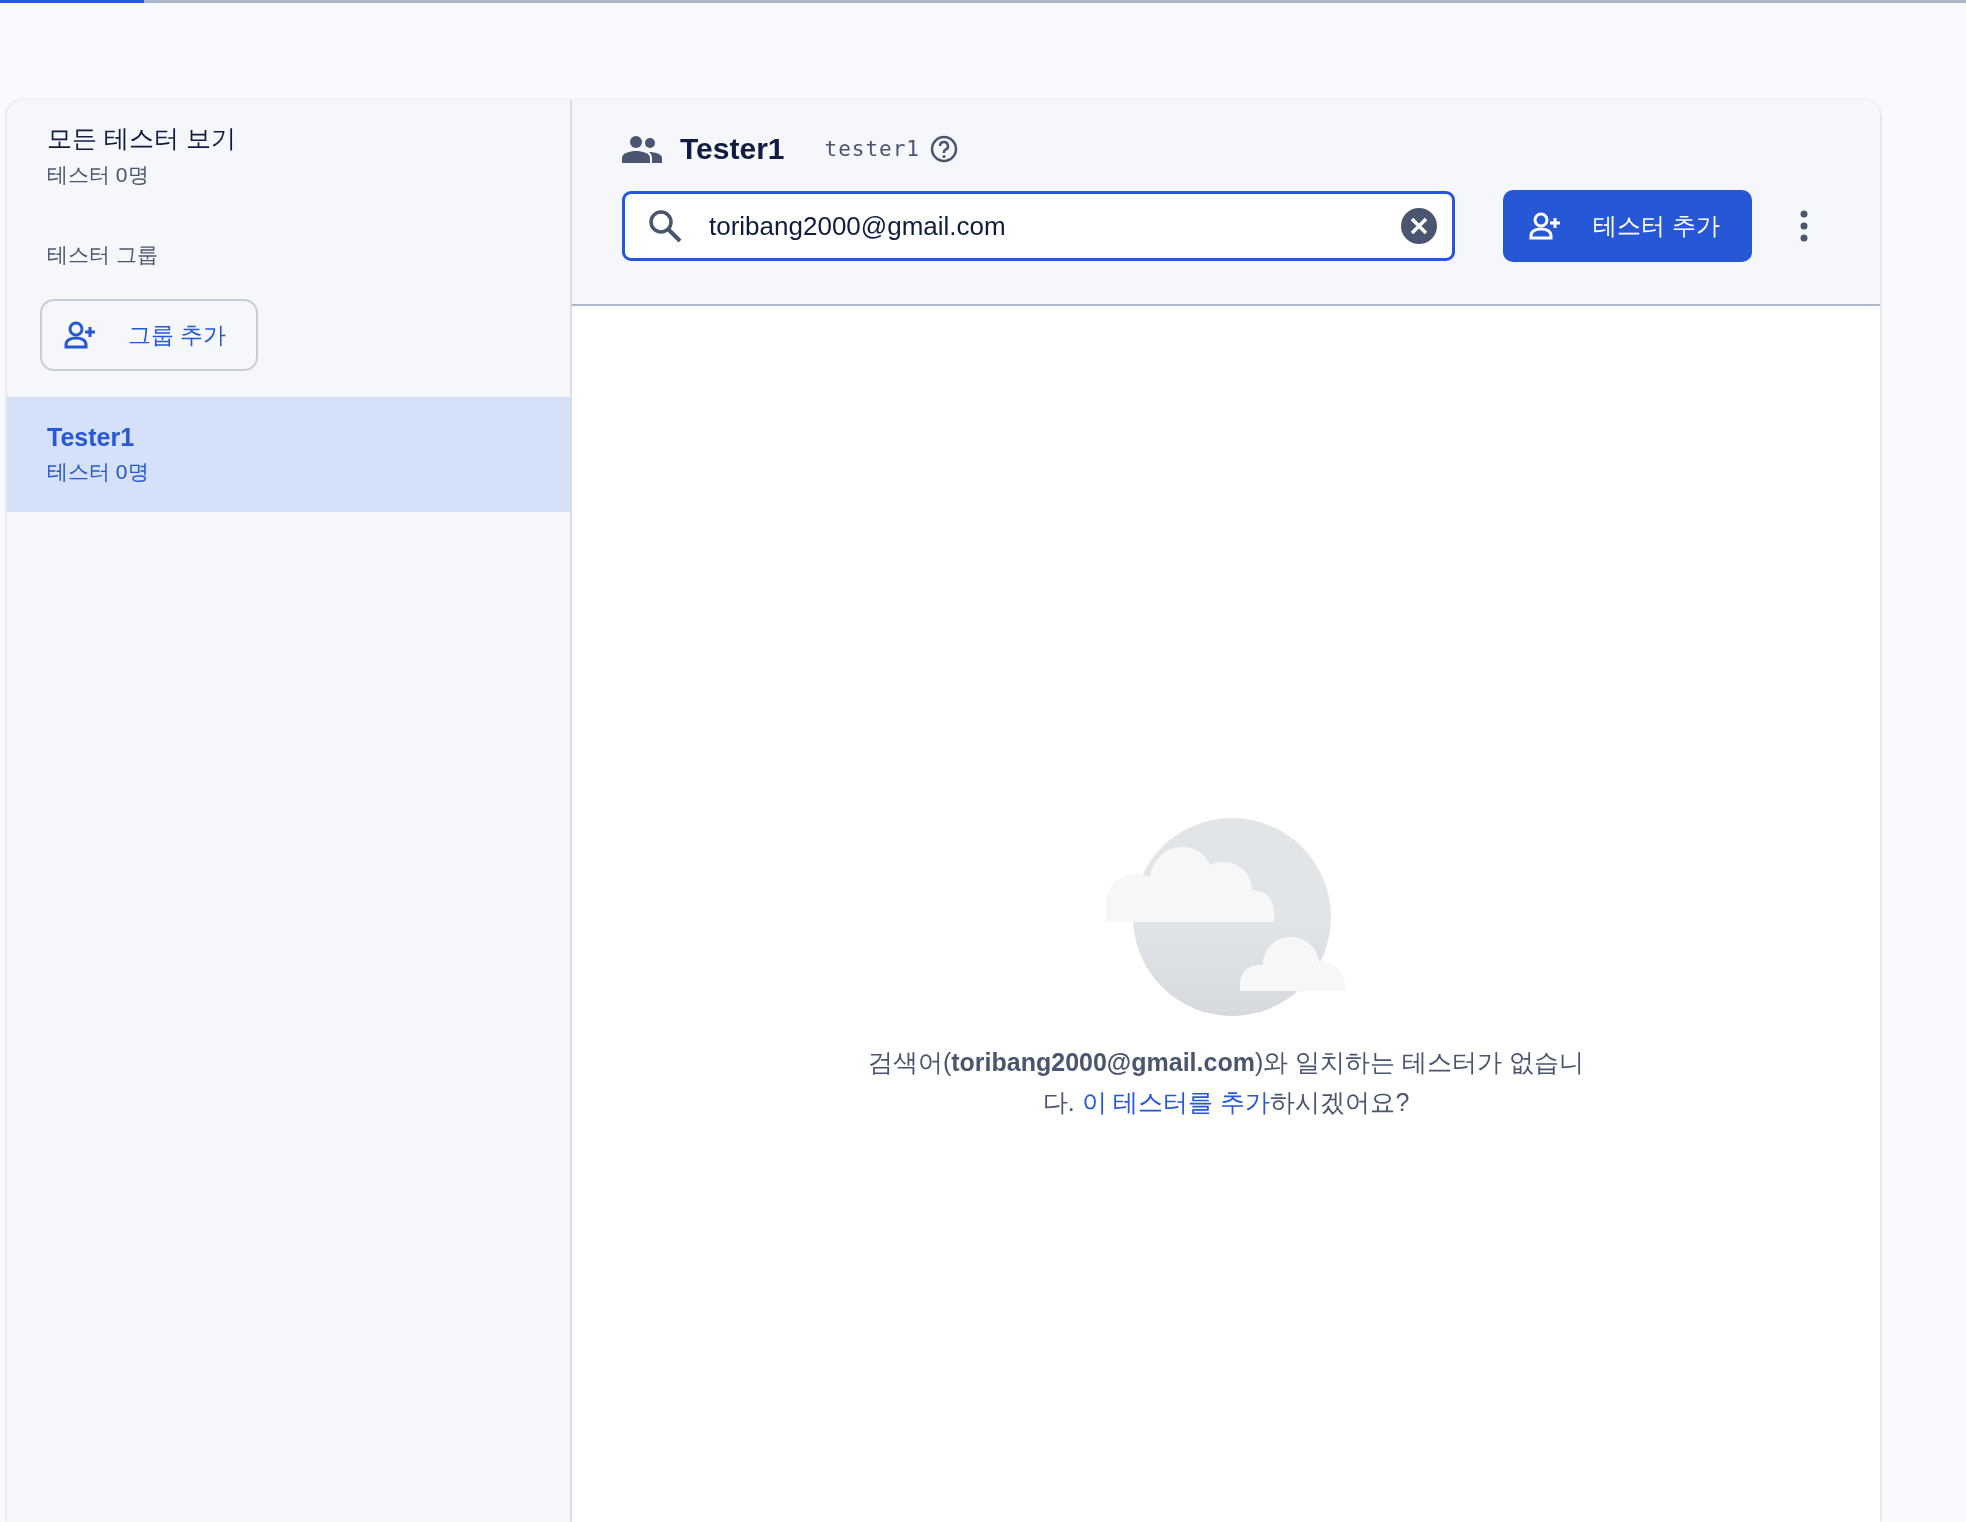 The height and width of the screenshot is (1522, 1966). What do you see at coordinates (103, 255) in the screenshot?
I see `section-heading: 테스터 그룹` at bounding box center [103, 255].